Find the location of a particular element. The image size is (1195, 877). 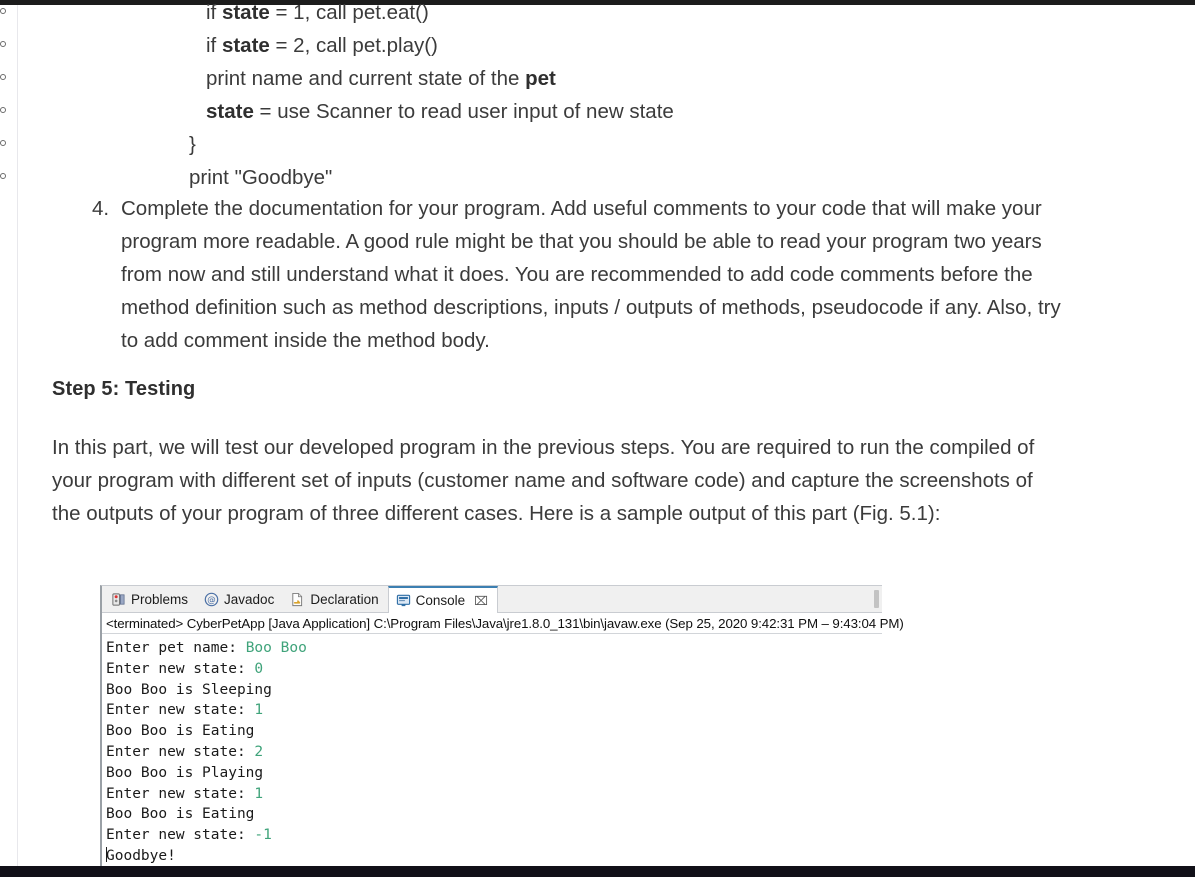

eclipse-tab-console: Console ⌧ is located at coordinates (442, 599).